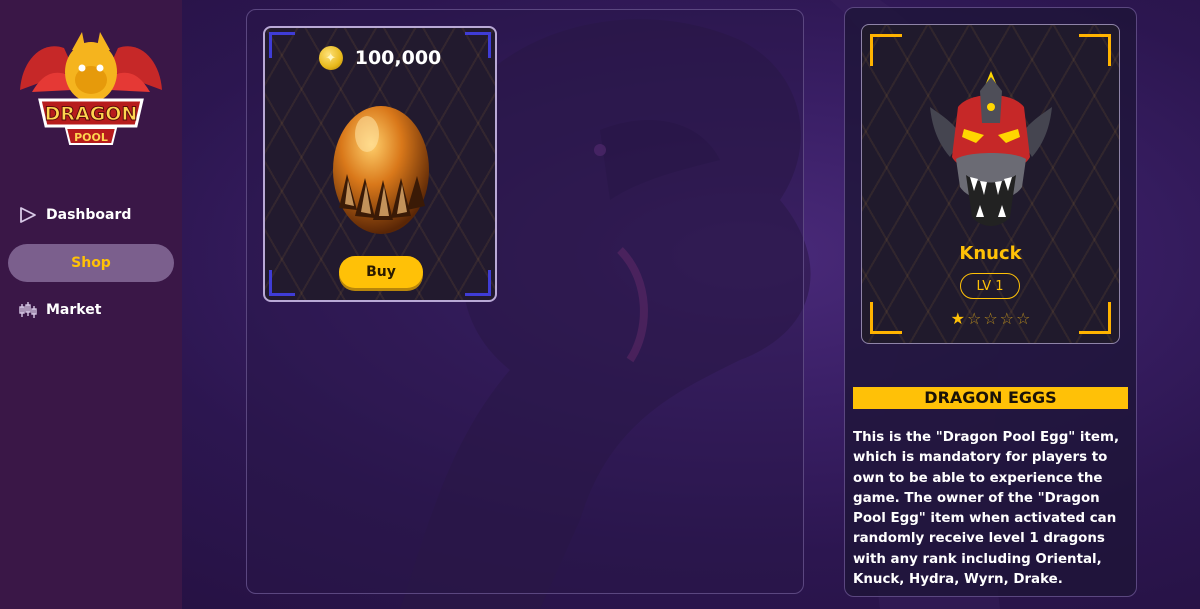 This screenshot has height=609, width=1200. What do you see at coordinates (957, 318) in the screenshot?
I see `star-filled-icon: ★` at bounding box center [957, 318].